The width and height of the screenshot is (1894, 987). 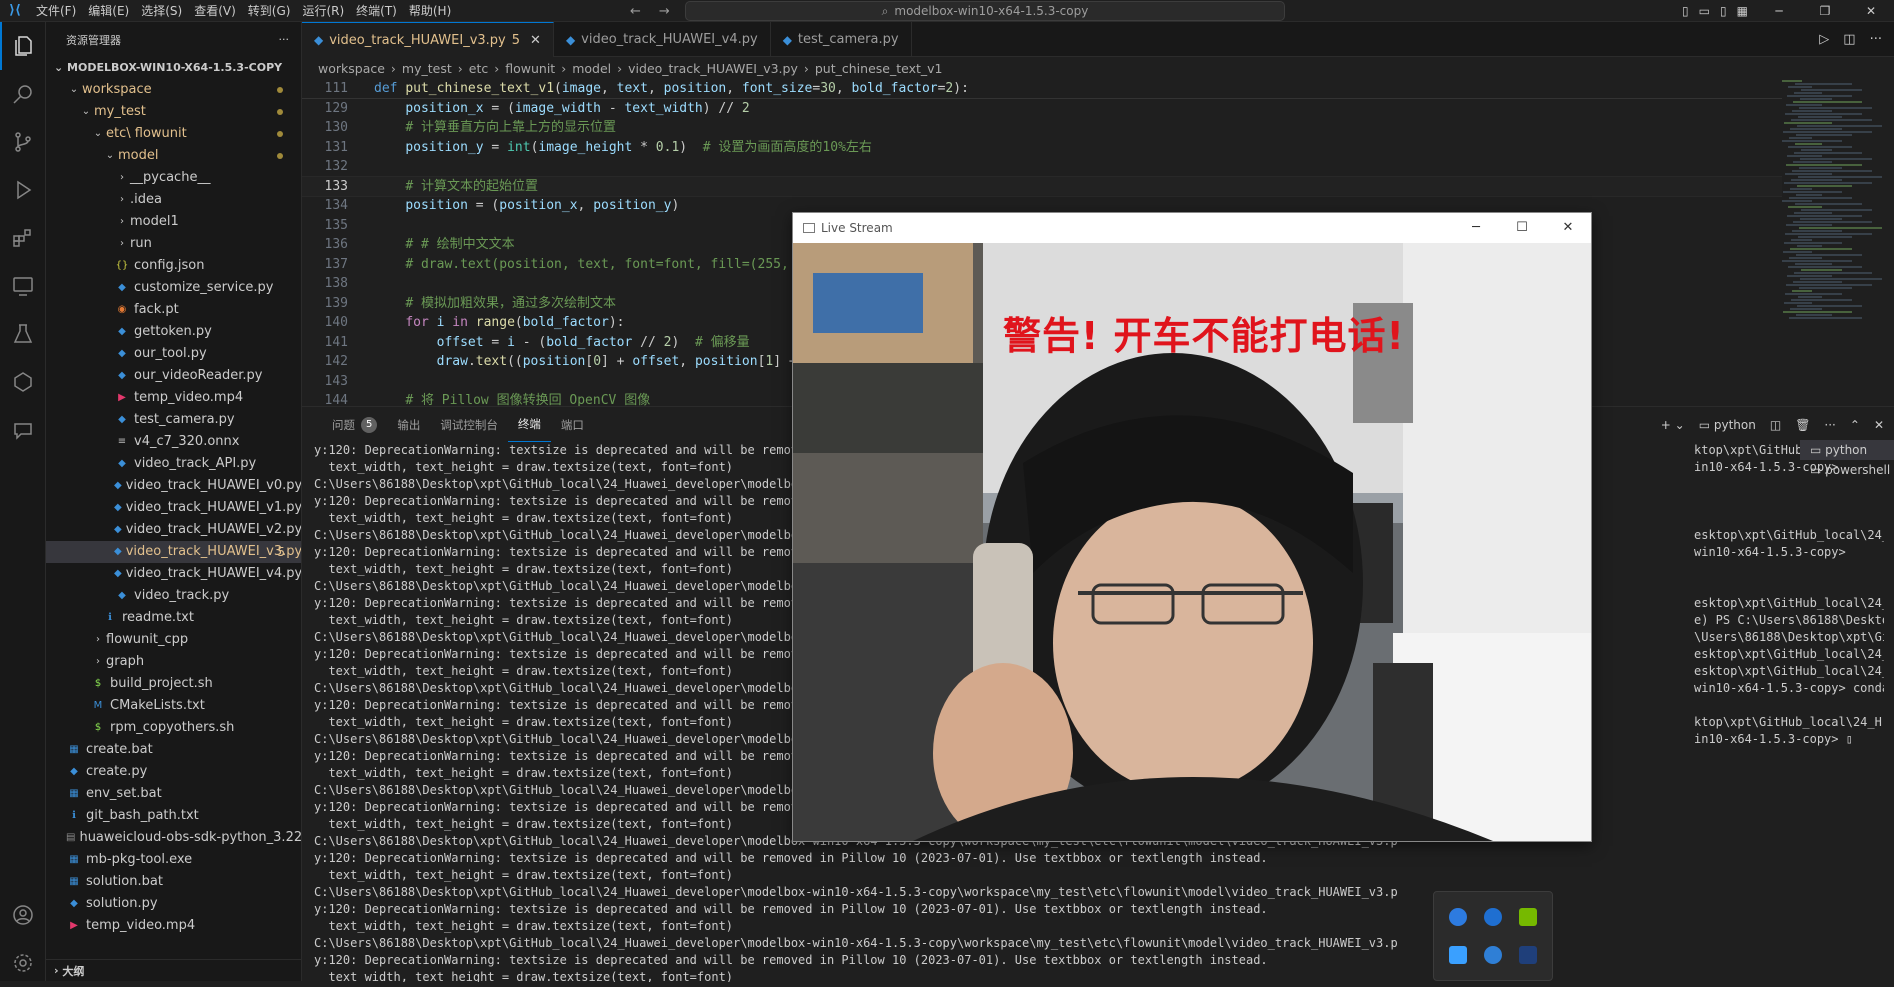 What do you see at coordinates (173, 156) in the screenshot?
I see `tree-item: ⌄ model` at bounding box center [173, 156].